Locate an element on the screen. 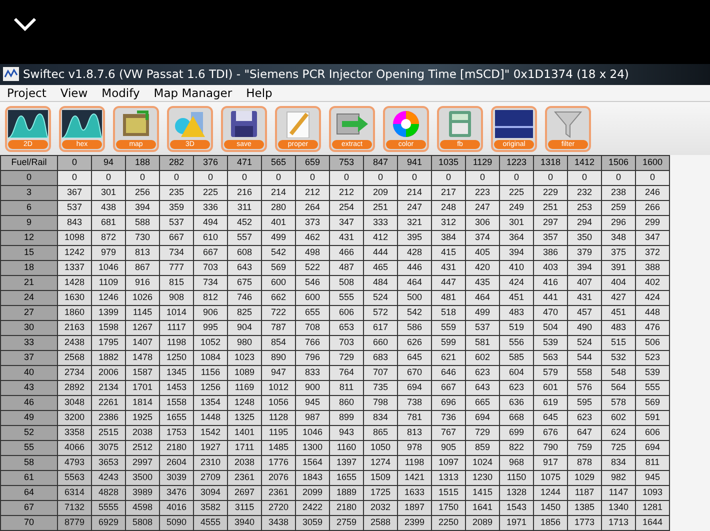 This screenshot has width=710, height=531. table-cell: 1655 is located at coordinates (177, 418).